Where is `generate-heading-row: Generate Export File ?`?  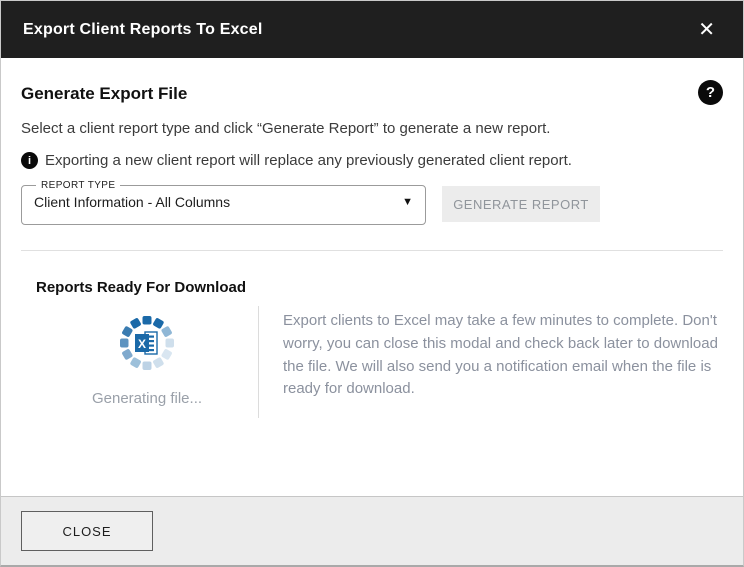
generate-heading-row: Generate Export File ? is located at coordinates (372, 92).